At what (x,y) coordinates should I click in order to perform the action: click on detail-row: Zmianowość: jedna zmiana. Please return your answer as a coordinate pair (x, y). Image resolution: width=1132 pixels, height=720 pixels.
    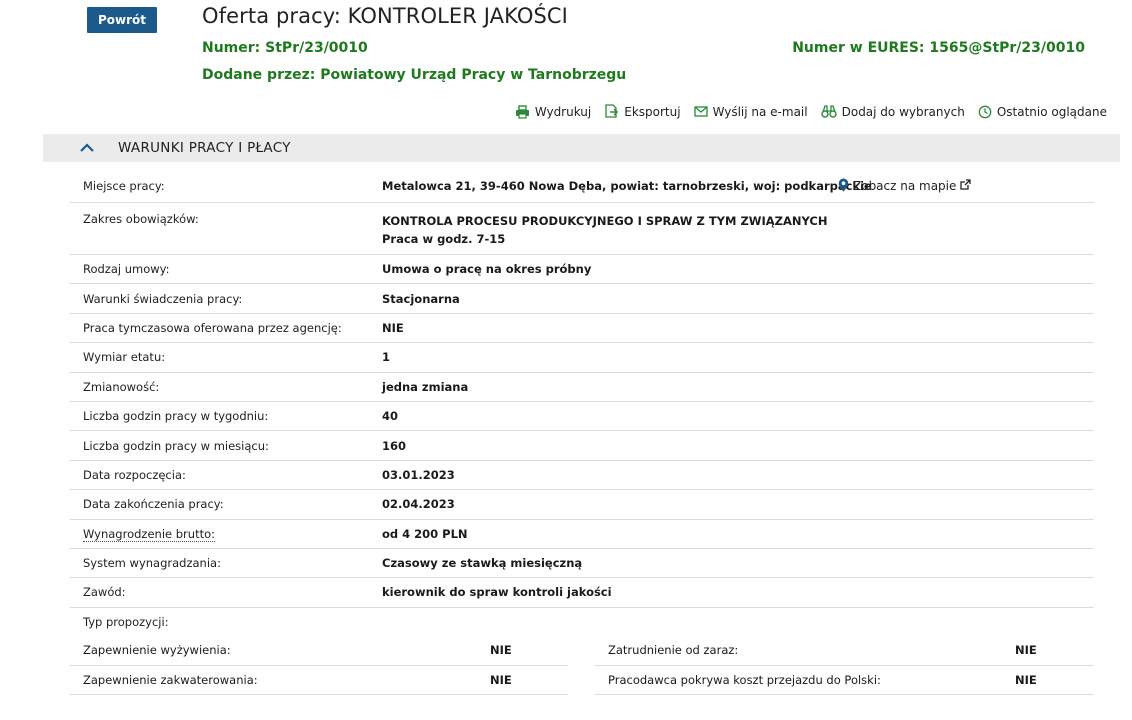
    Looking at the image, I should click on (582, 387).